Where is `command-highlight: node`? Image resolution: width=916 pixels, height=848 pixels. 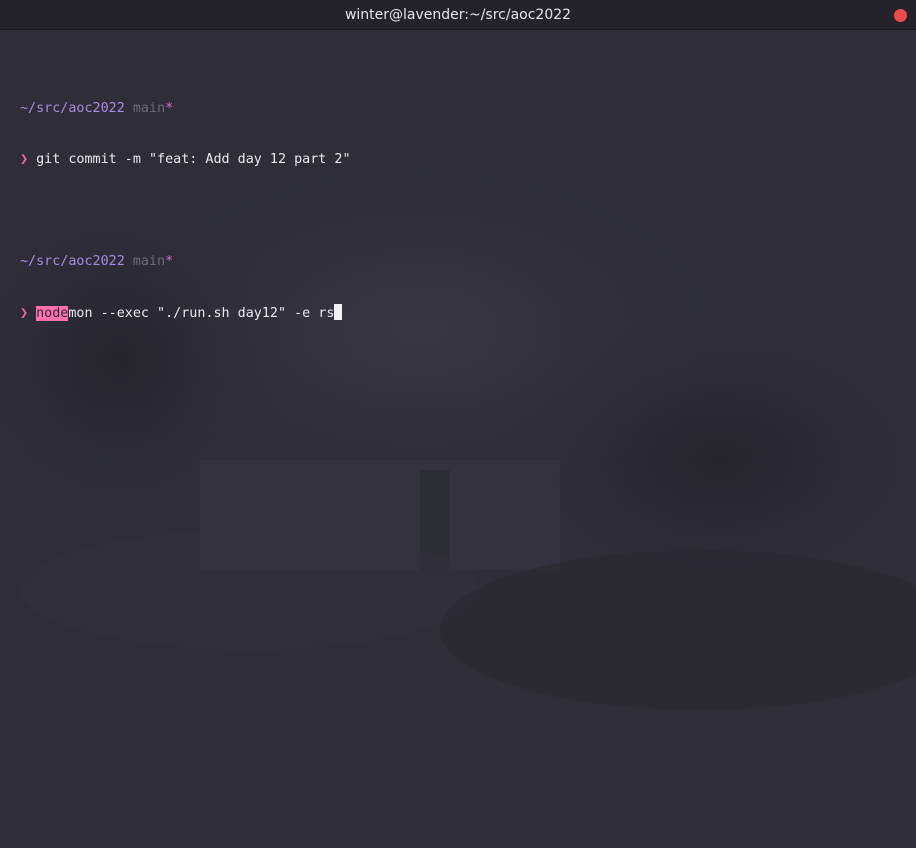 command-highlight: node is located at coordinates (52, 313).